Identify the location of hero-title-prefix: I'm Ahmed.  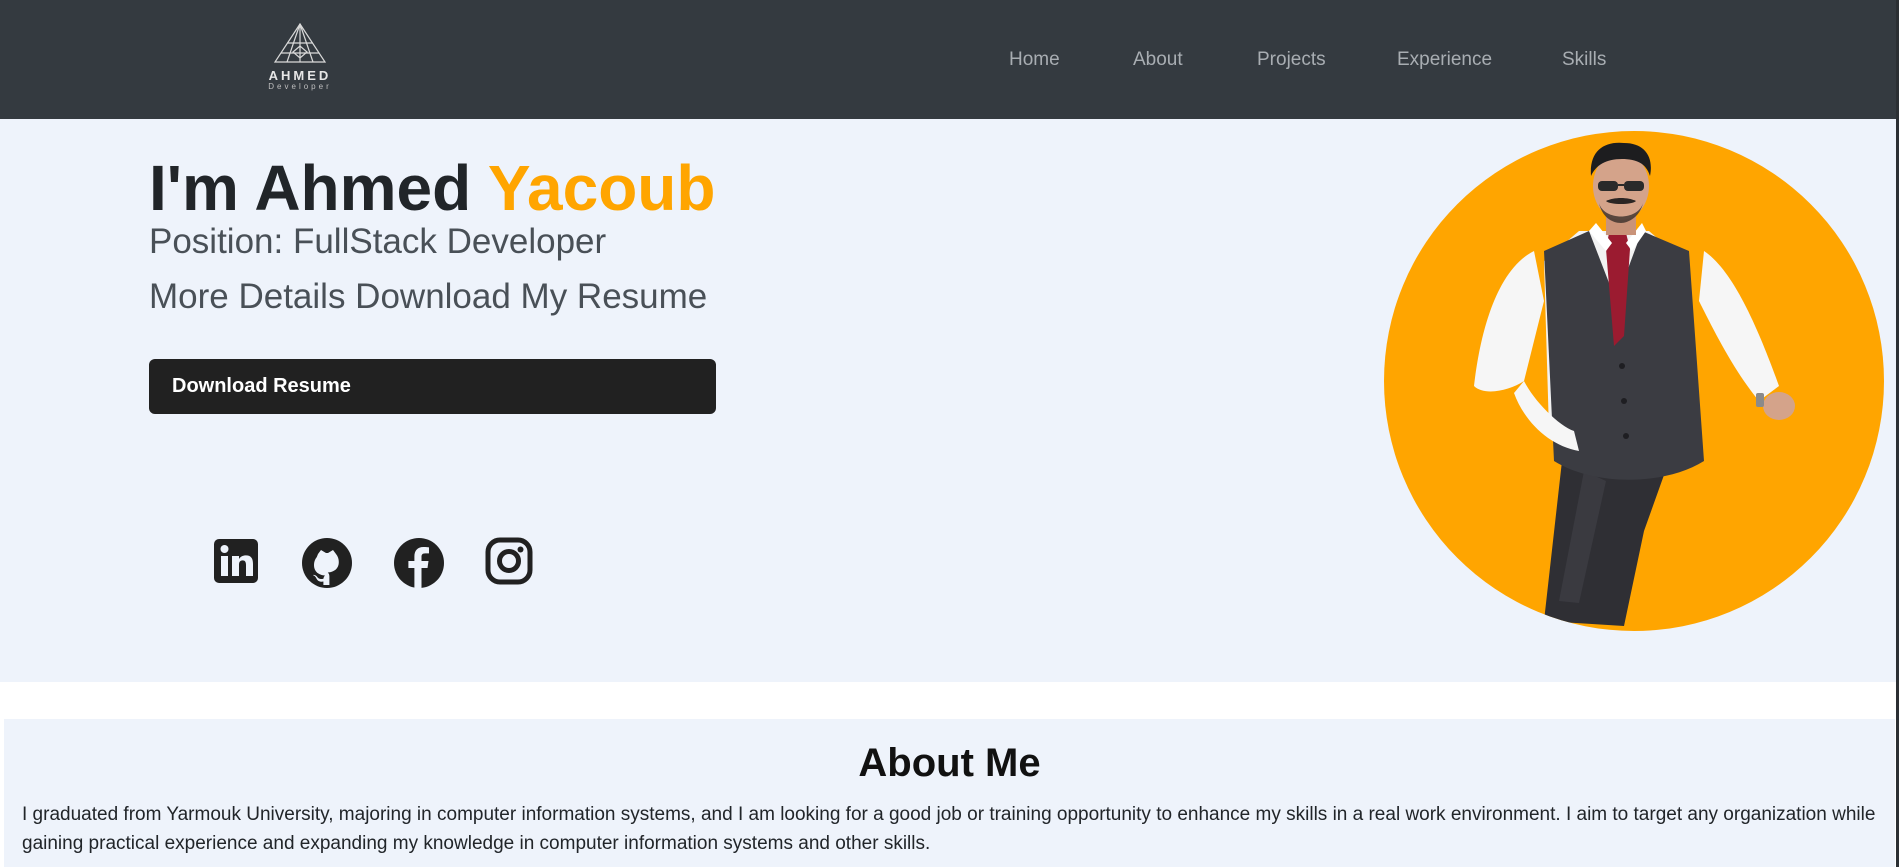
(318, 188).